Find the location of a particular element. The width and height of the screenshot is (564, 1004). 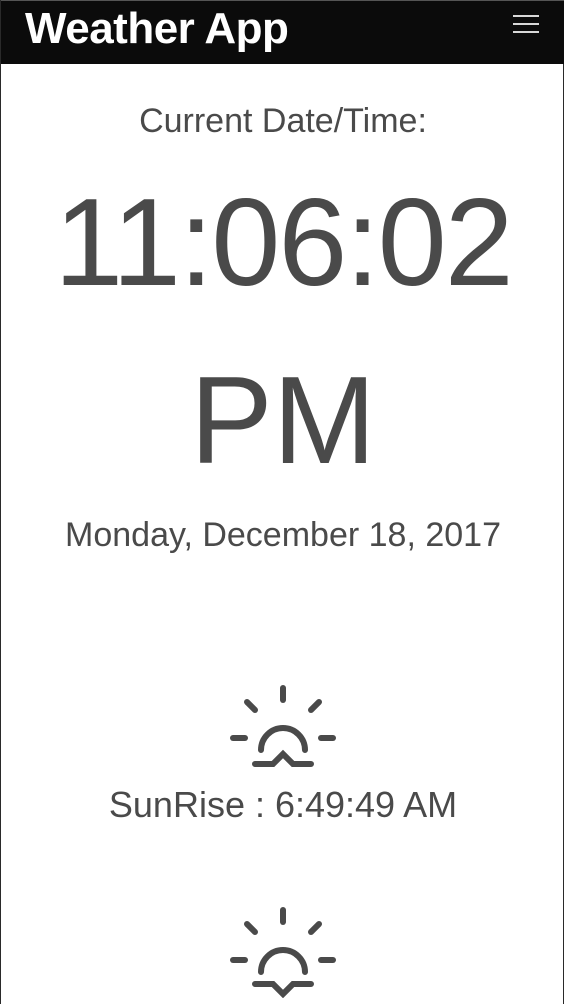

top-navbar: Weather App is located at coordinates (282, 32).